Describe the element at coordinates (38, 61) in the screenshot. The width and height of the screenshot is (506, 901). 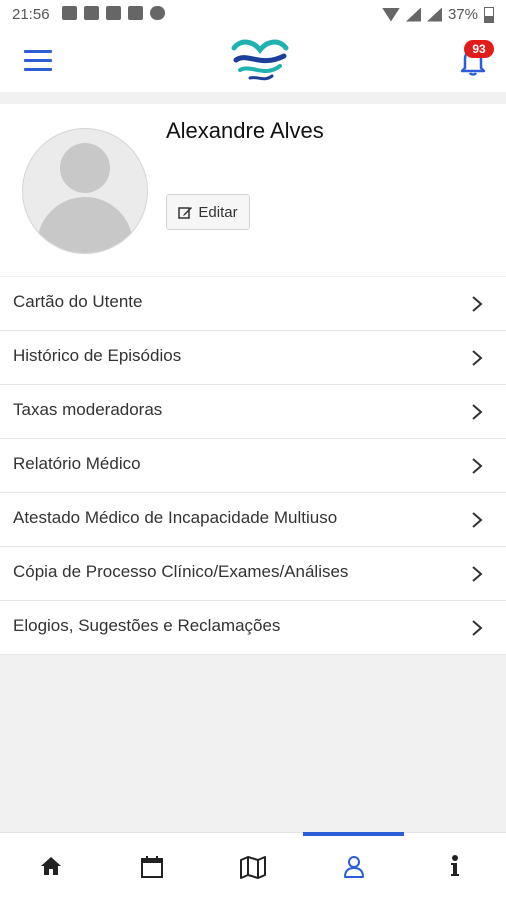
I see `hamburger-icon` at that location.